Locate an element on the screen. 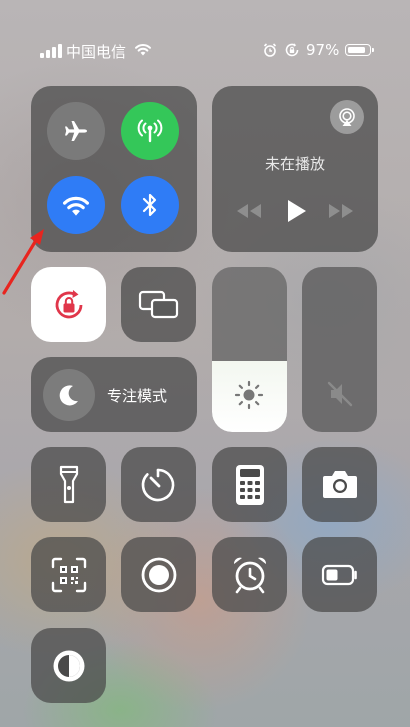 This screenshot has width=410, height=727. airplane-icon is located at coordinates (76, 131).